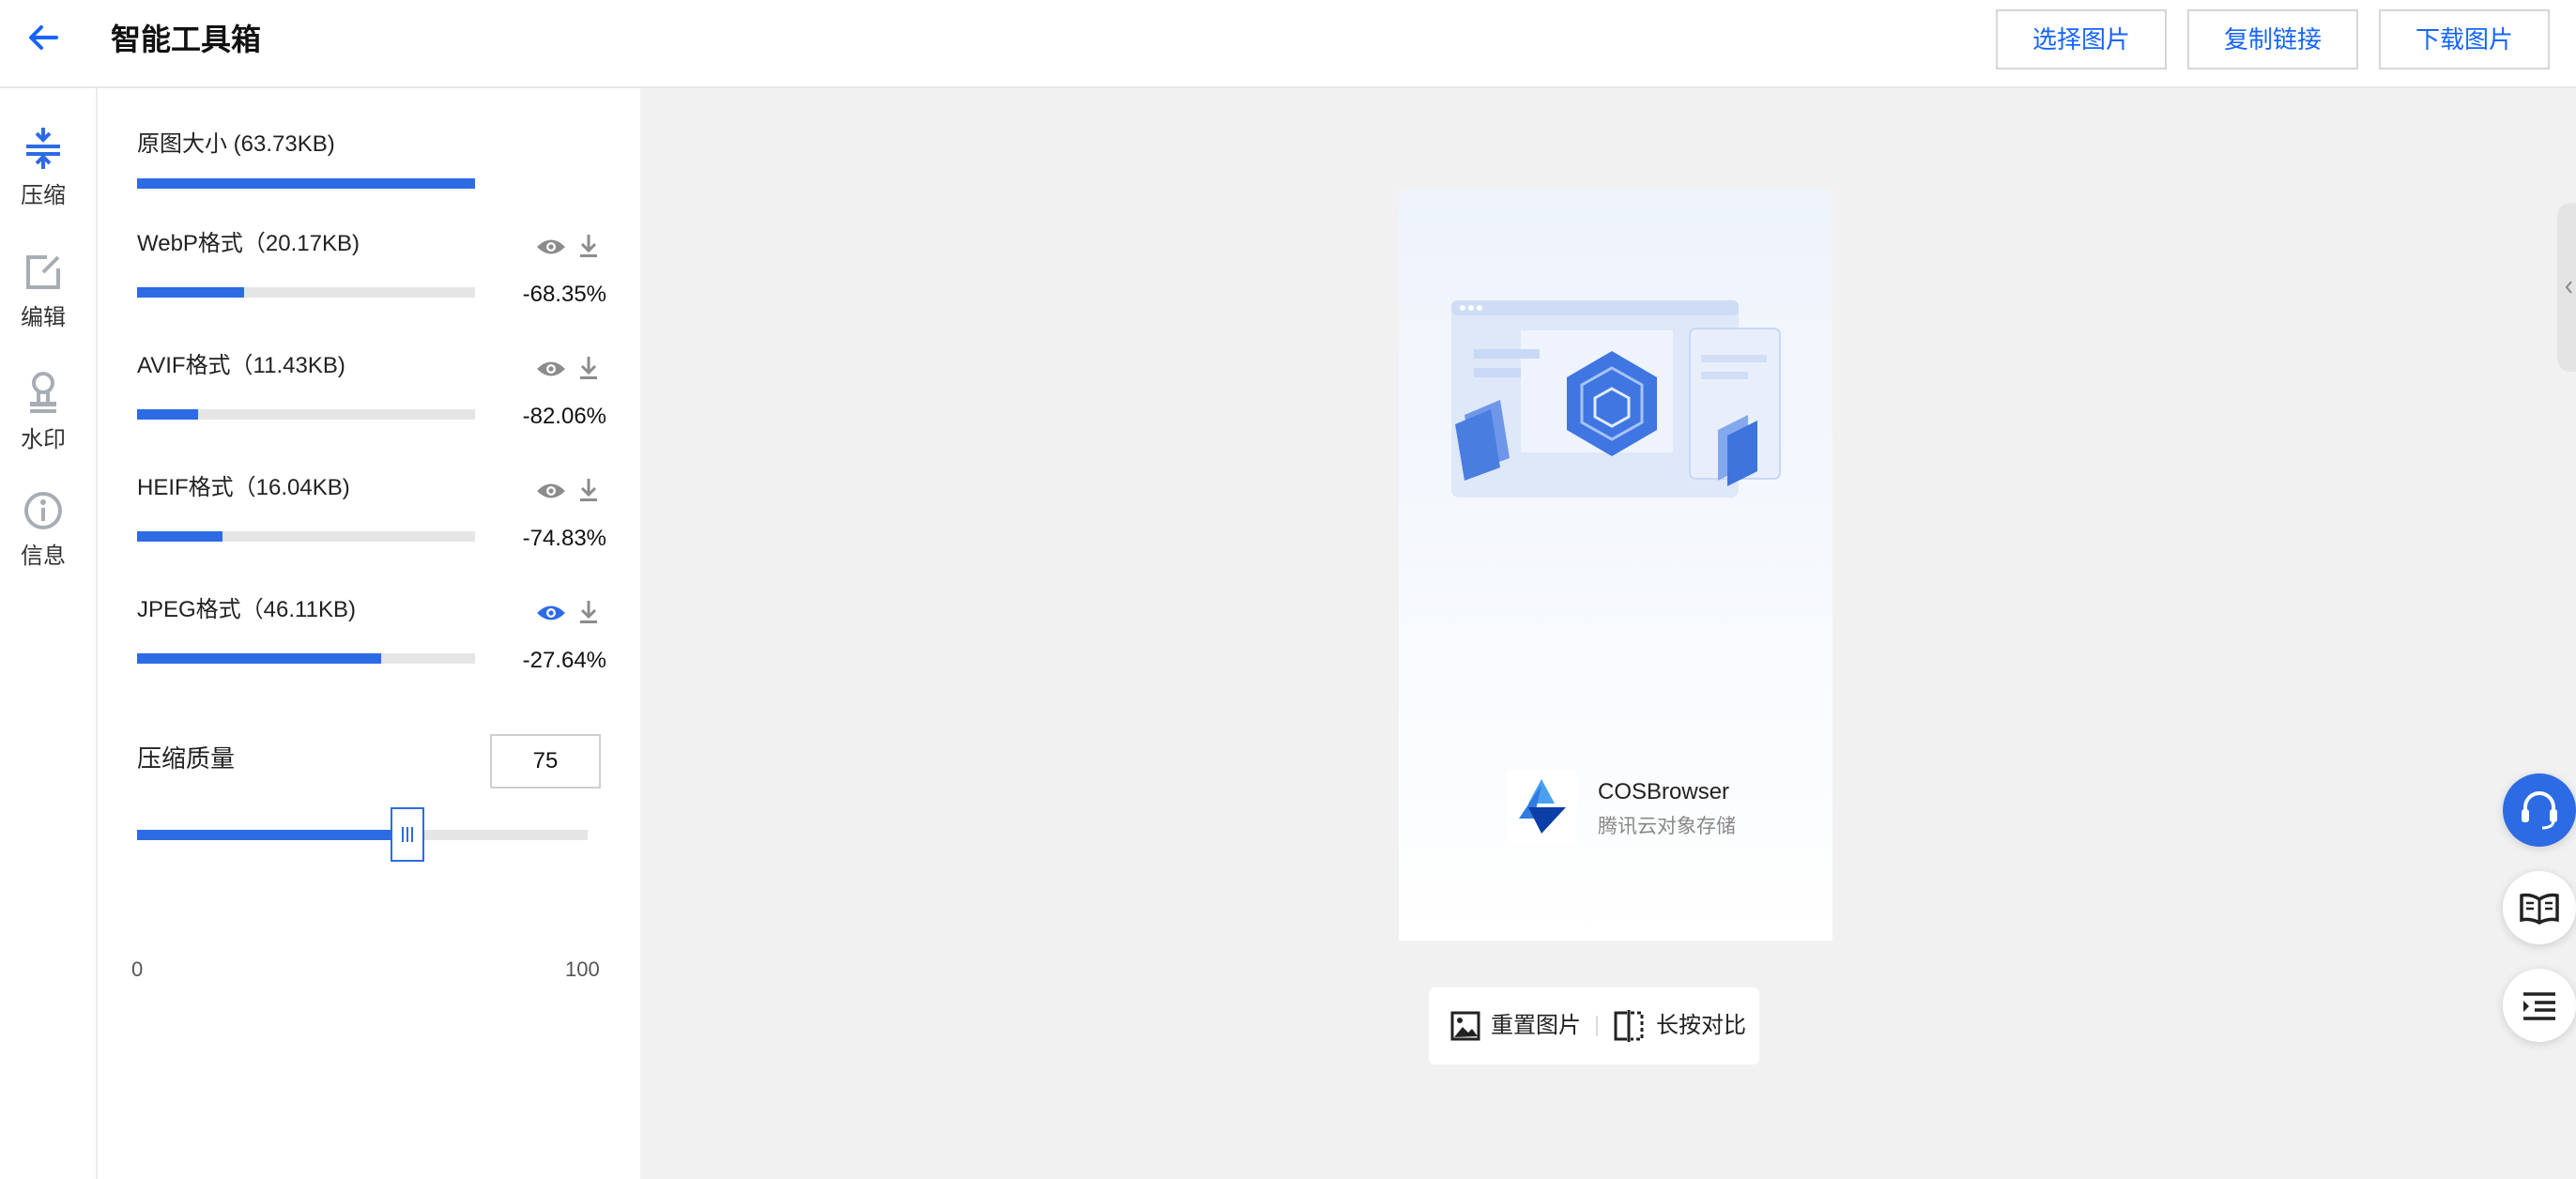 The height and width of the screenshot is (1179, 2576). I want to click on tool-info: 信息, so click(43, 541).